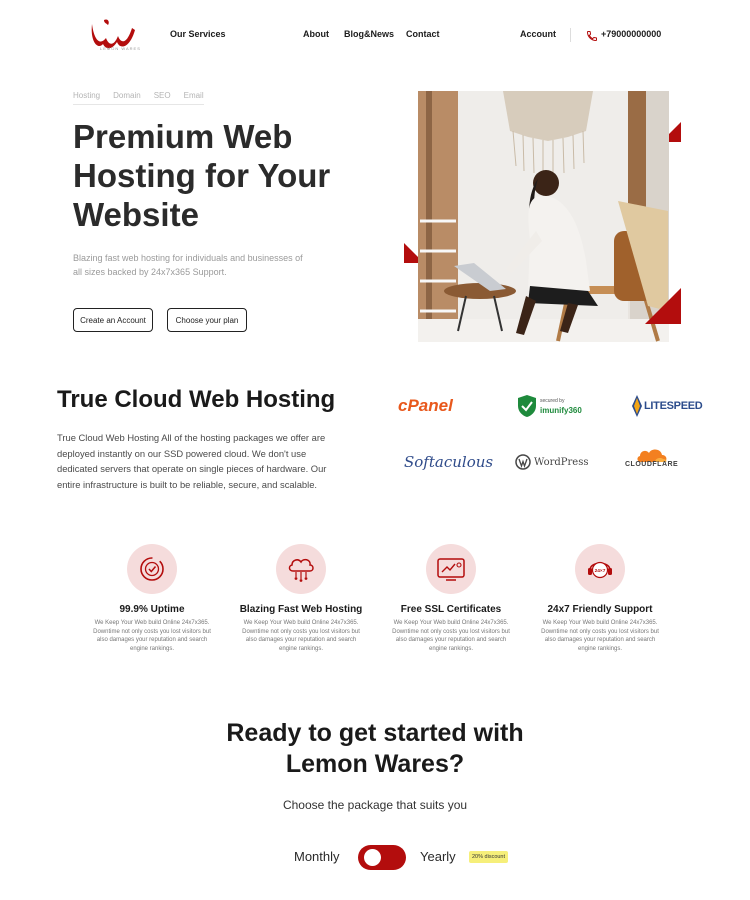  Describe the element at coordinates (120, 48) in the screenshot. I see `logo-text: LEMON WARES` at that location.